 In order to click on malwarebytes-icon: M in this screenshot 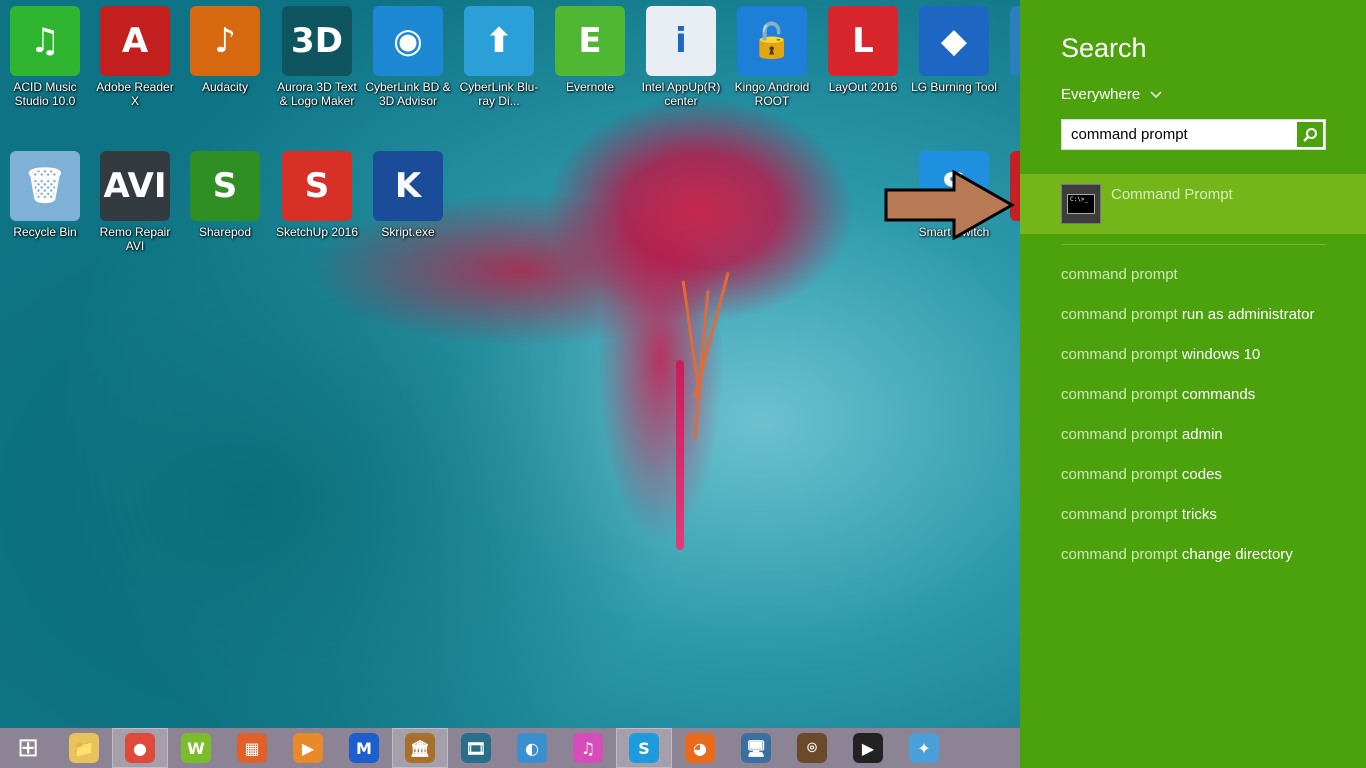, I will do `click(364, 748)`.